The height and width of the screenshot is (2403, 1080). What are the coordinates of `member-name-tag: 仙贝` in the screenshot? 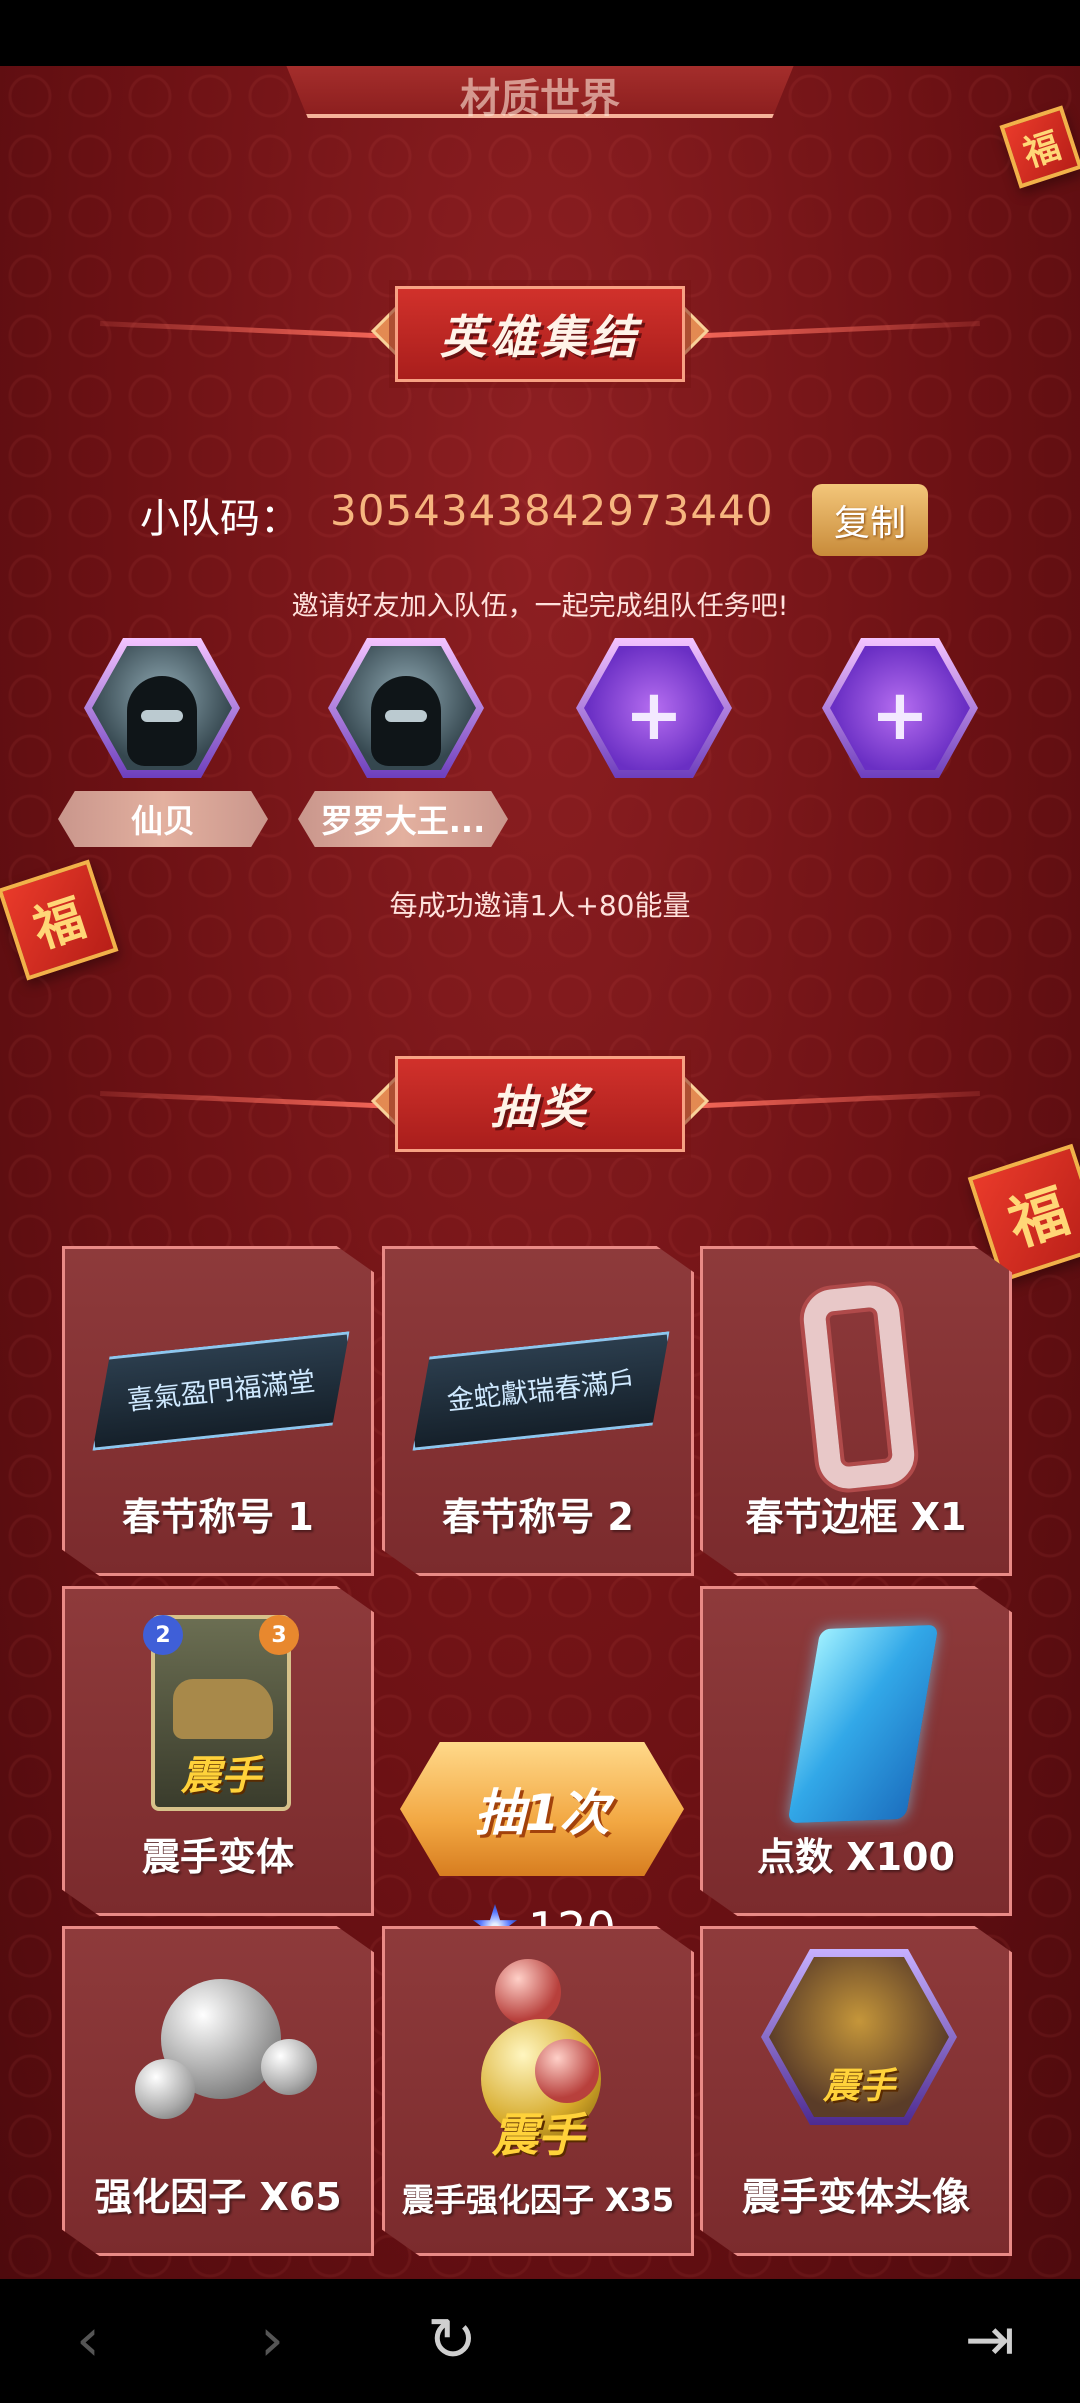 It's located at (163, 819).